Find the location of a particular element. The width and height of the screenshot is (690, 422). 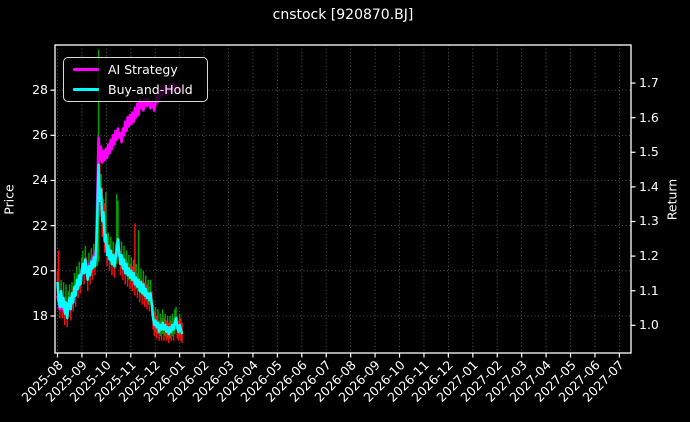

price-tick-label: 20 is located at coordinates (40, 270).